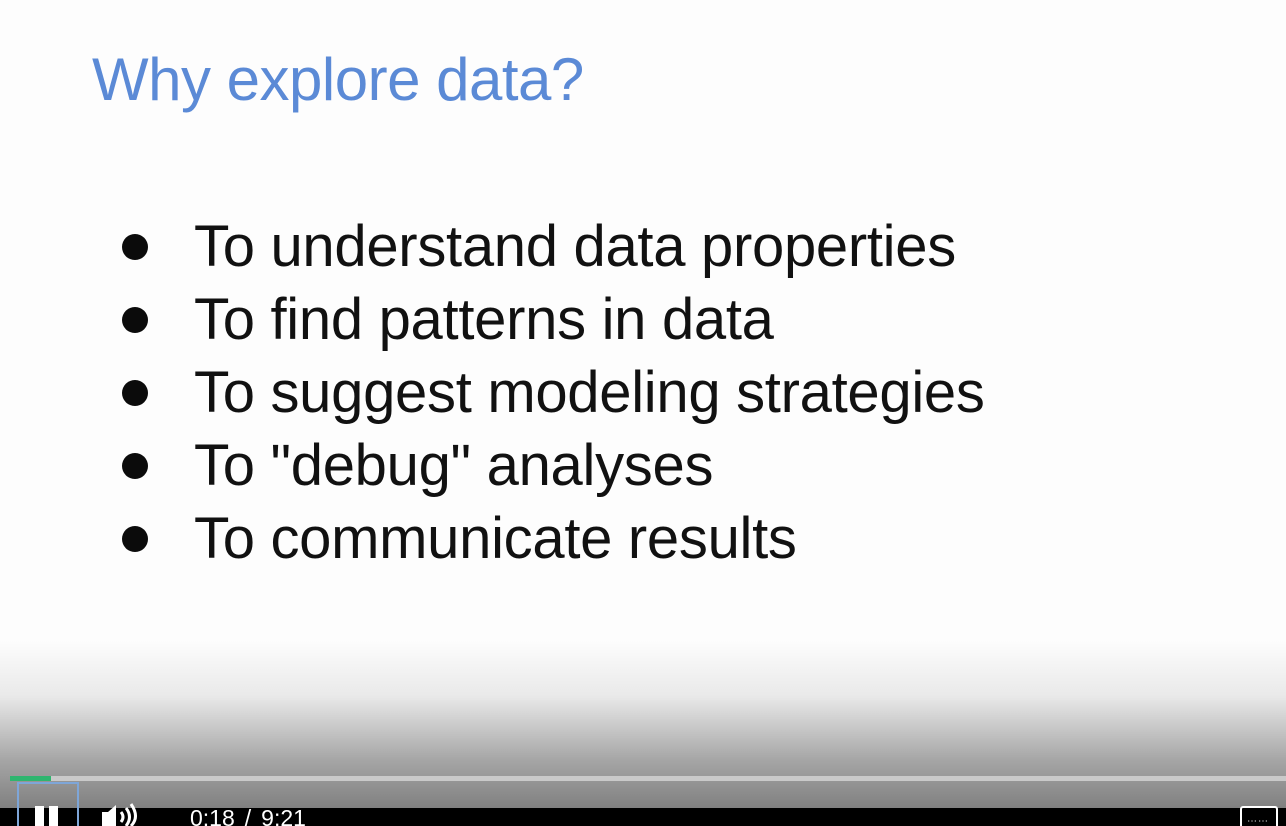  What do you see at coordinates (648, 778) in the screenshot?
I see `progress-bar` at bounding box center [648, 778].